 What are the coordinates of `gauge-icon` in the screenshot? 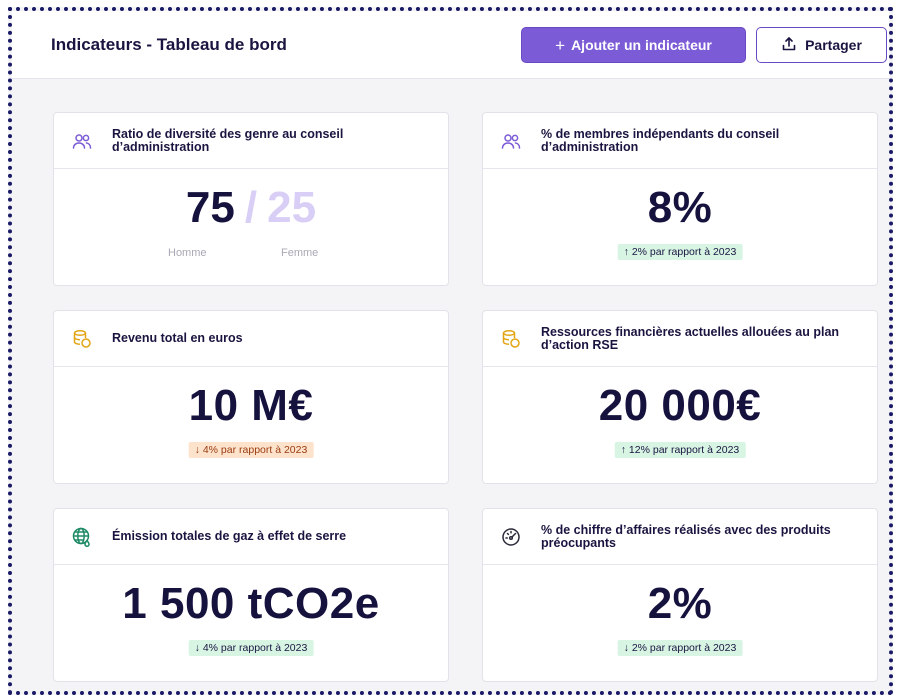 It's located at (511, 537).